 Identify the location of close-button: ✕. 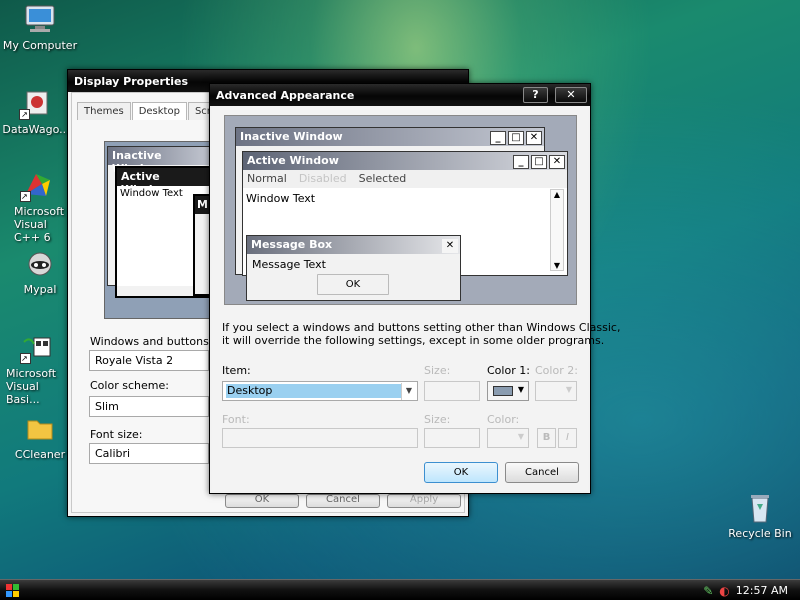
(571, 95).